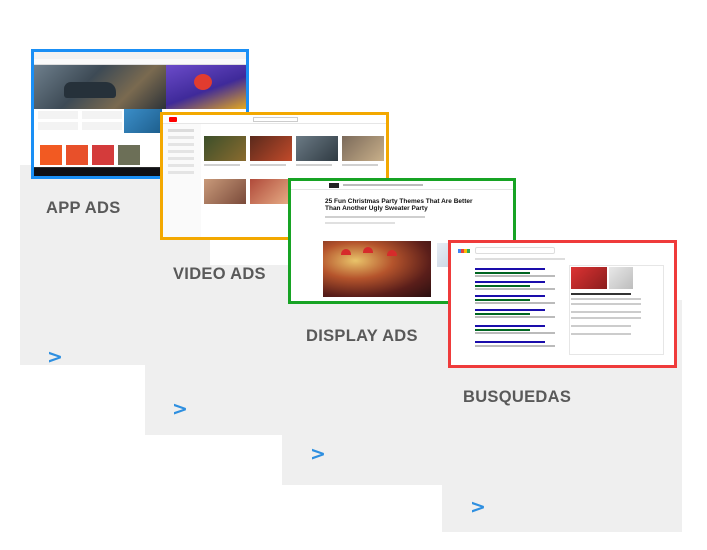 The width and height of the screenshot is (707, 550). What do you see at coordinates (360, 223) in the screenshot?
I see `article-meta-line` at bounding box center [360, 223].